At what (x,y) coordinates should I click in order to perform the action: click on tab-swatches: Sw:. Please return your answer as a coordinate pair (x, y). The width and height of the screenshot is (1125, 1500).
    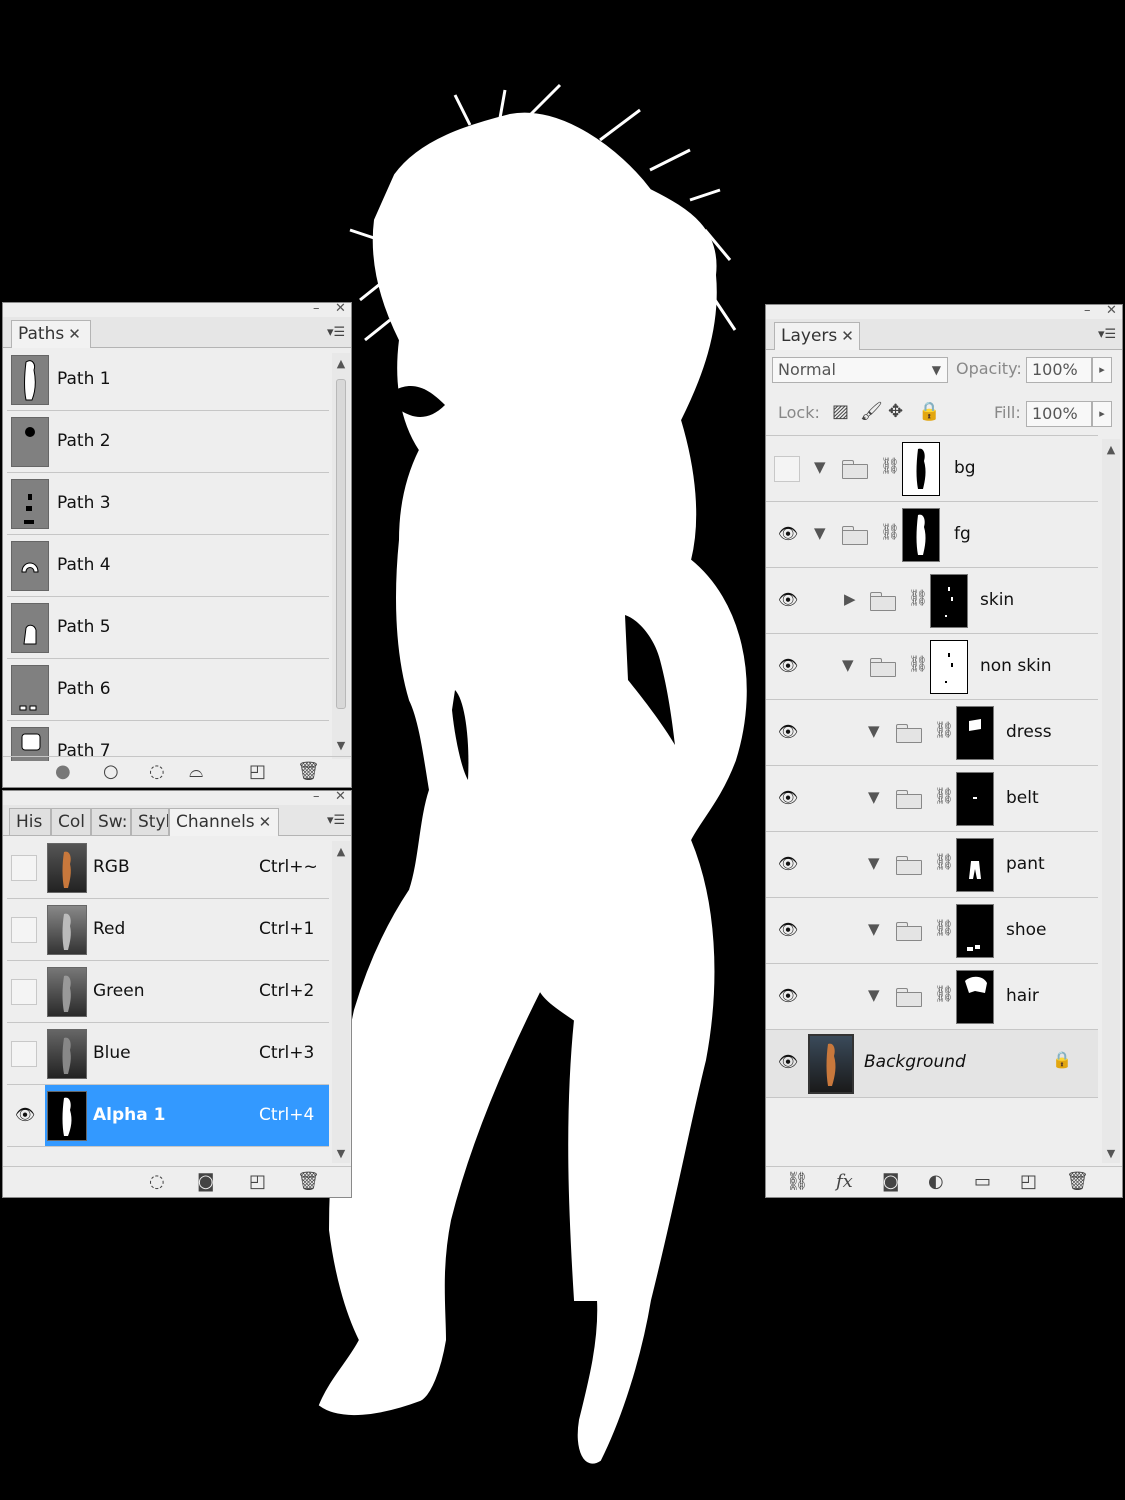
    Looking at the image, I should click on (111, 821).